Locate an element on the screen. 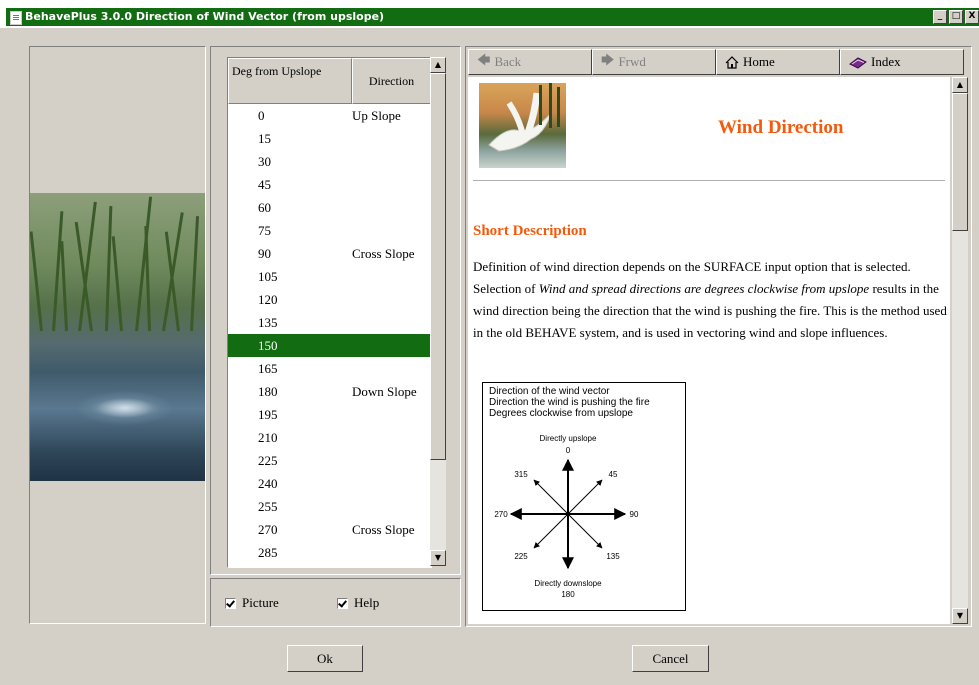 The height and width of the screenshot is (685, 979). divider is located at coordinates (709, 180).